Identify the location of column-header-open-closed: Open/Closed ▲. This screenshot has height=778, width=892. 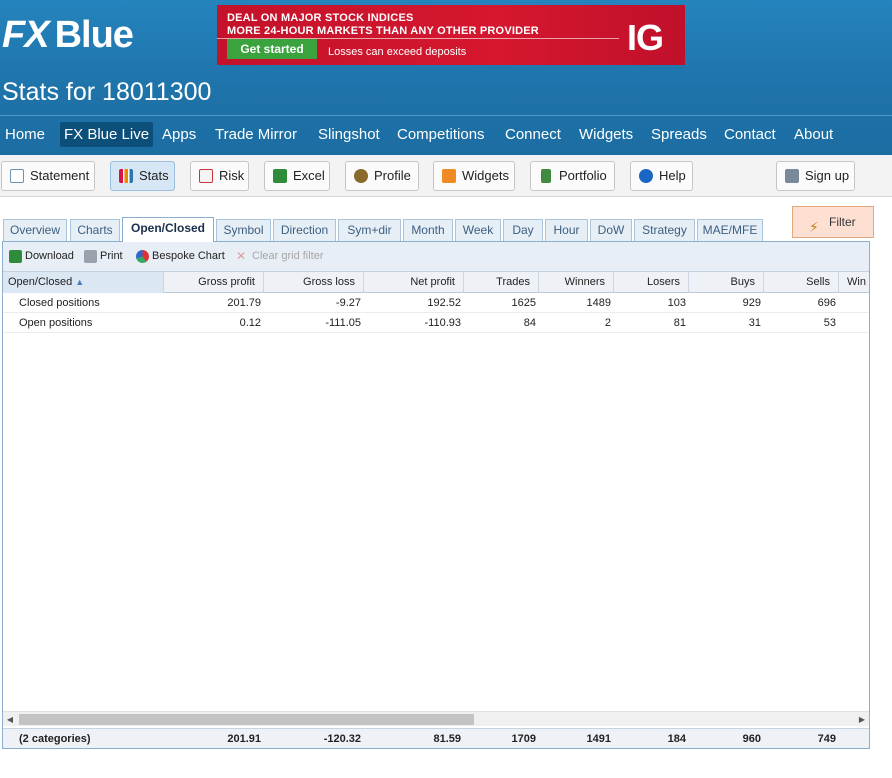
(83, 282).